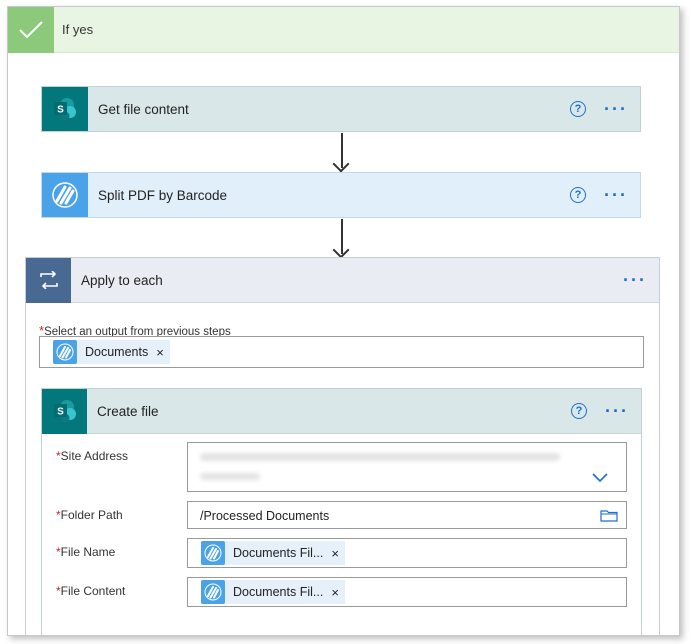 The width and height of the screenshot is (691, 644). I want to click on site-address-label: *Site Address, so click(92, 456).